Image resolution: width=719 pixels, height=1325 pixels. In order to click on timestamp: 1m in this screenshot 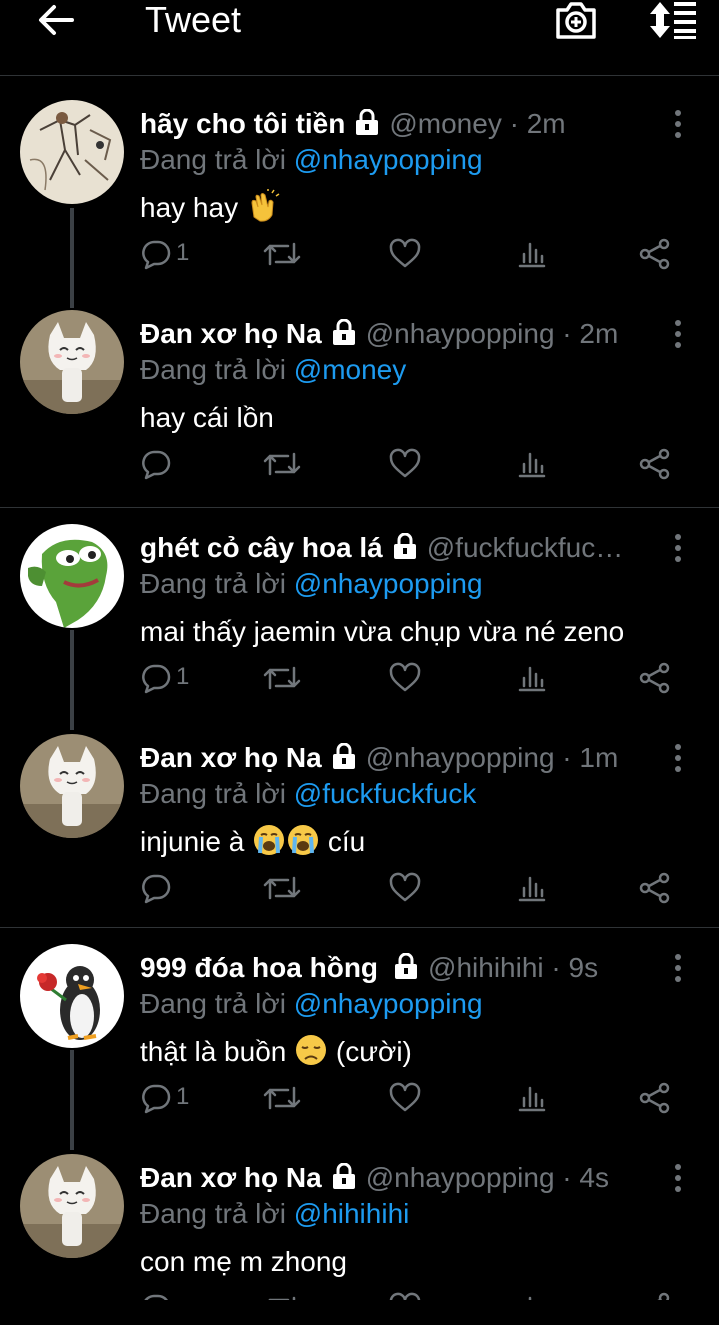, I will do `click(598, 757)`.